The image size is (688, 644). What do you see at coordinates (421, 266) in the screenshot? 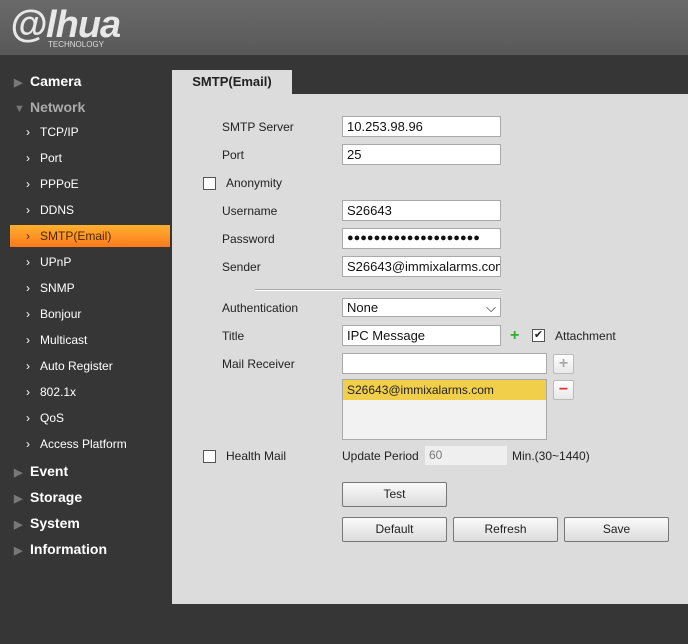
I see `sender-input: S26643@immixalarms.com` at bounding box center [421, 266].